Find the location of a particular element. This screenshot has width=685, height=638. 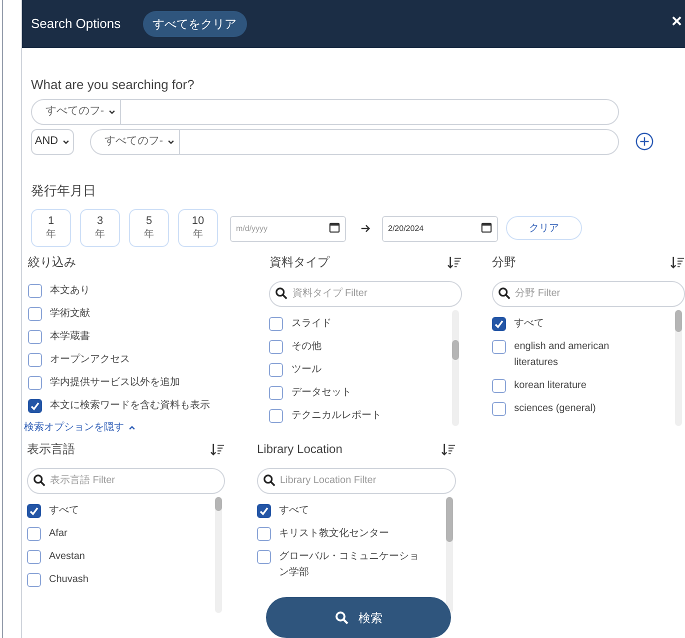

close-button: × is located at coordinates (676, 21).